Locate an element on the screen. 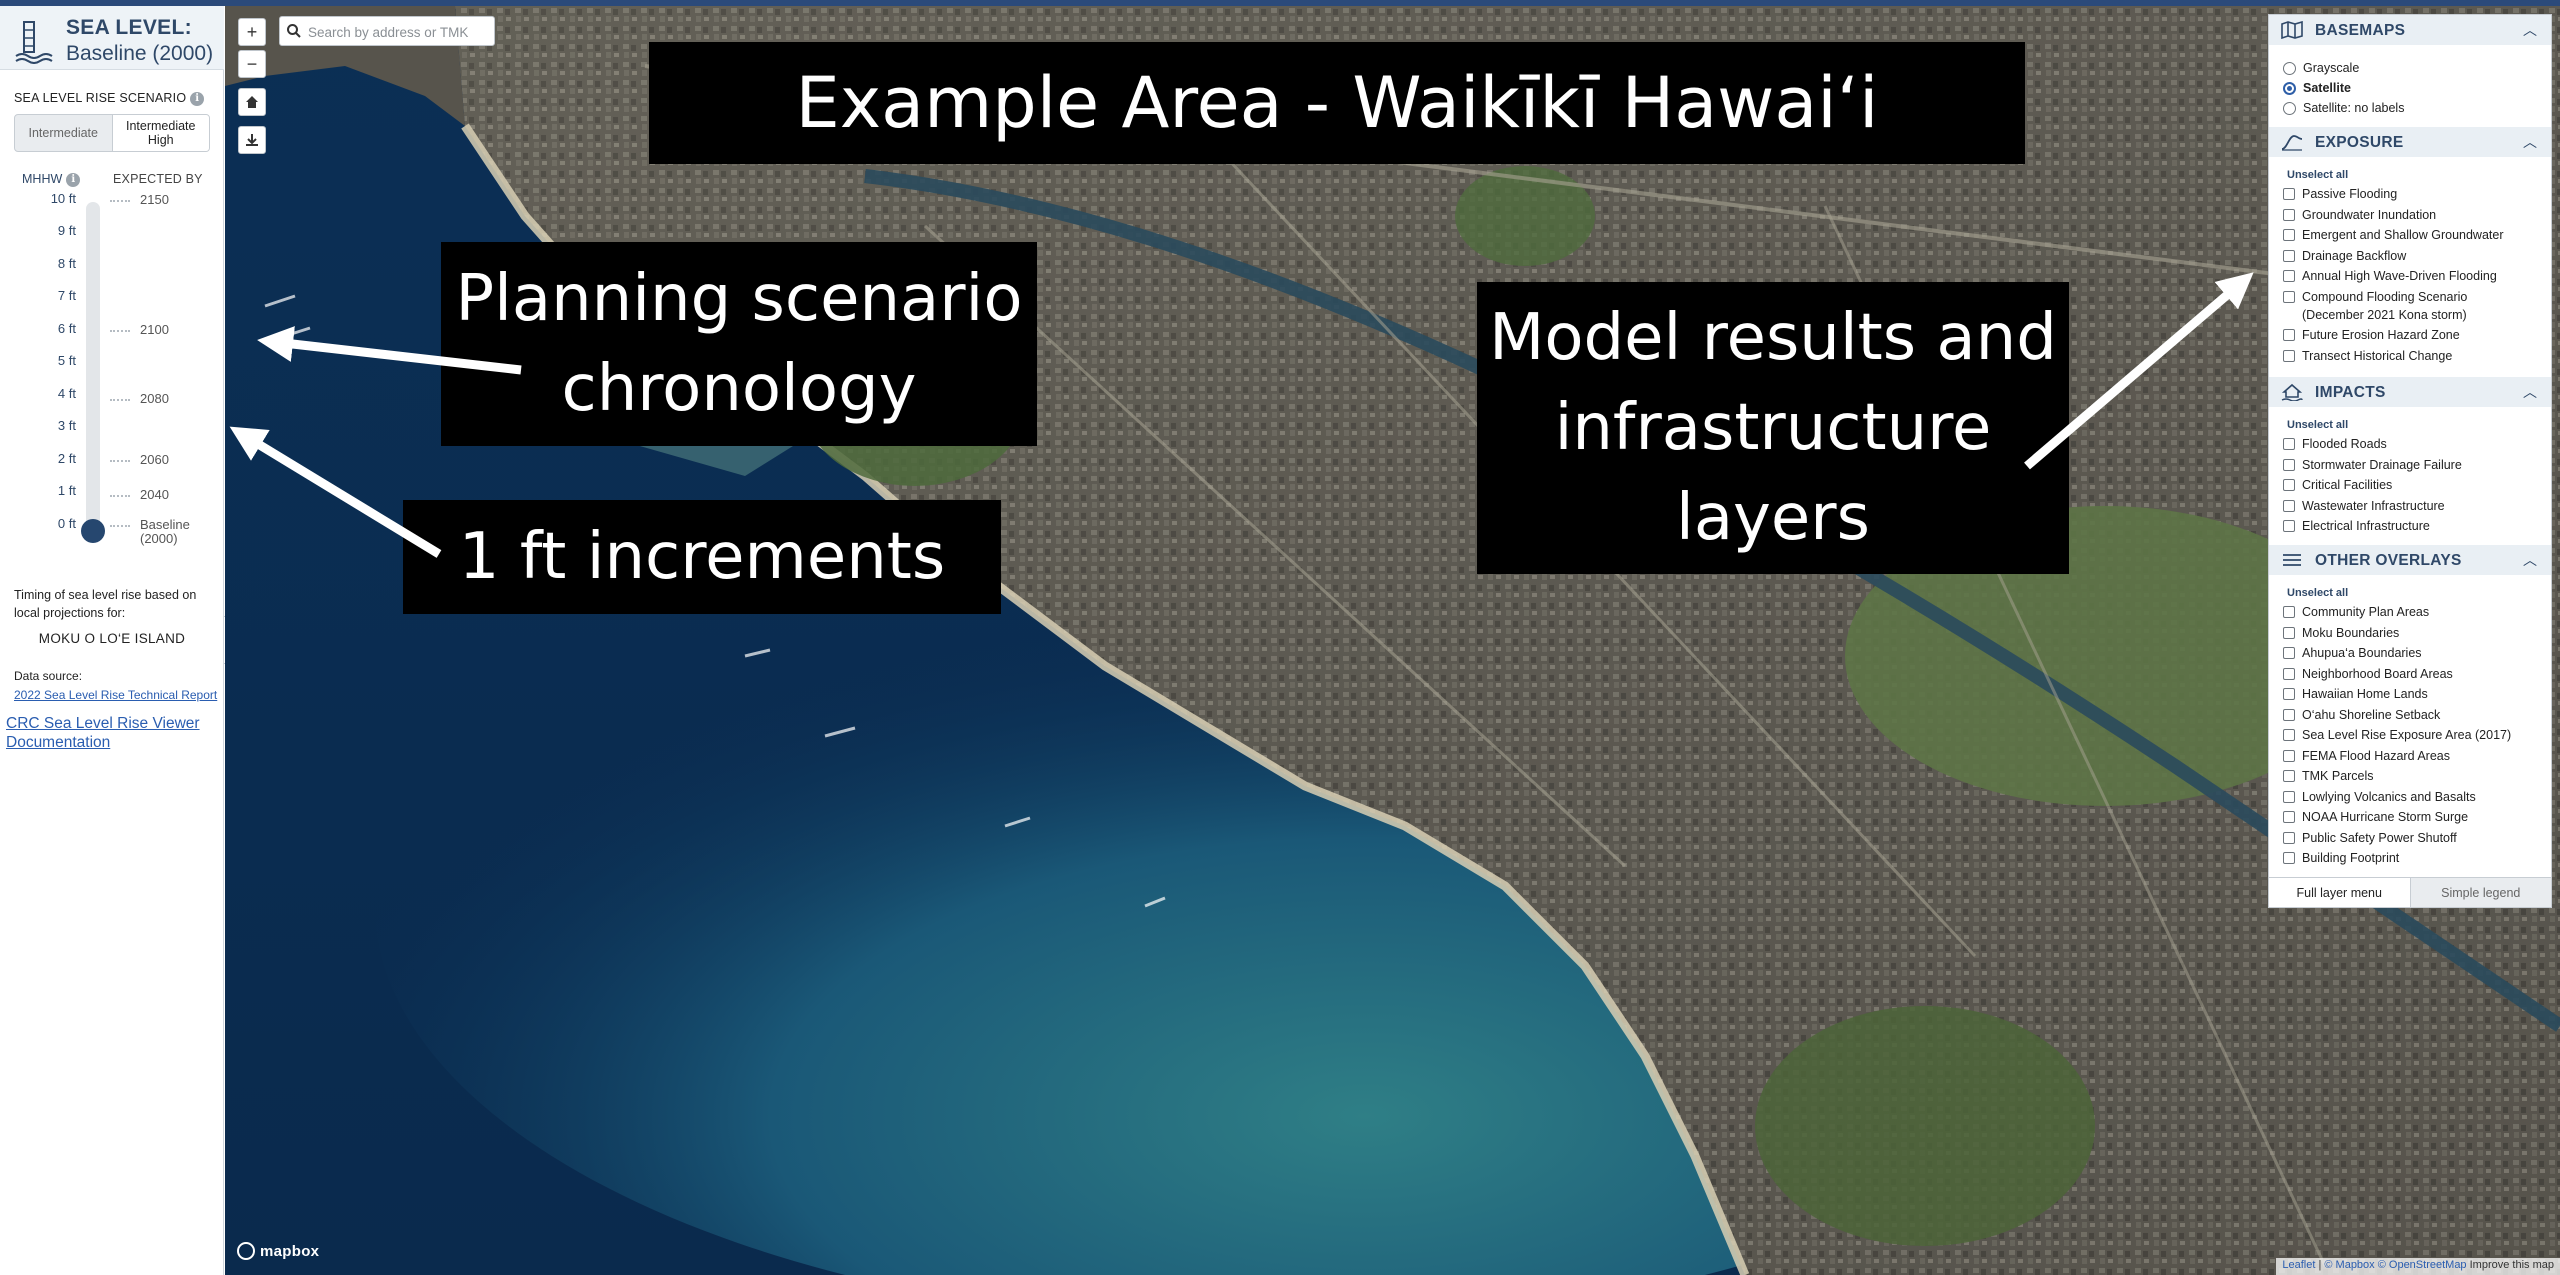 The width and height of the screenshot is (2560, 1275). mhhw-info-icon: i is located at coordinates (73, 180).